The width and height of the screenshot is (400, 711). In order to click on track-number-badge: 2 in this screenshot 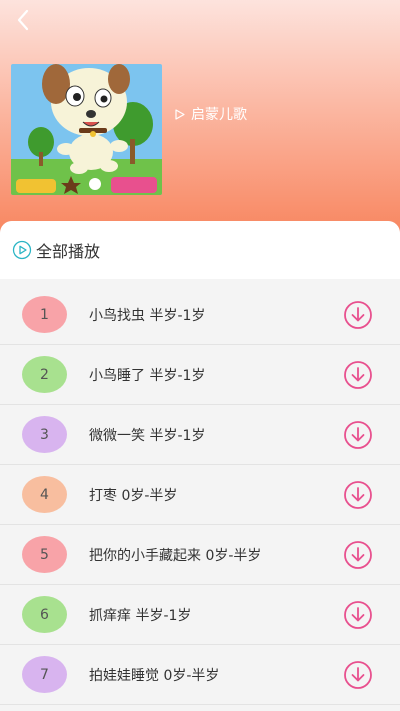, I will do `click(44, 374)`.